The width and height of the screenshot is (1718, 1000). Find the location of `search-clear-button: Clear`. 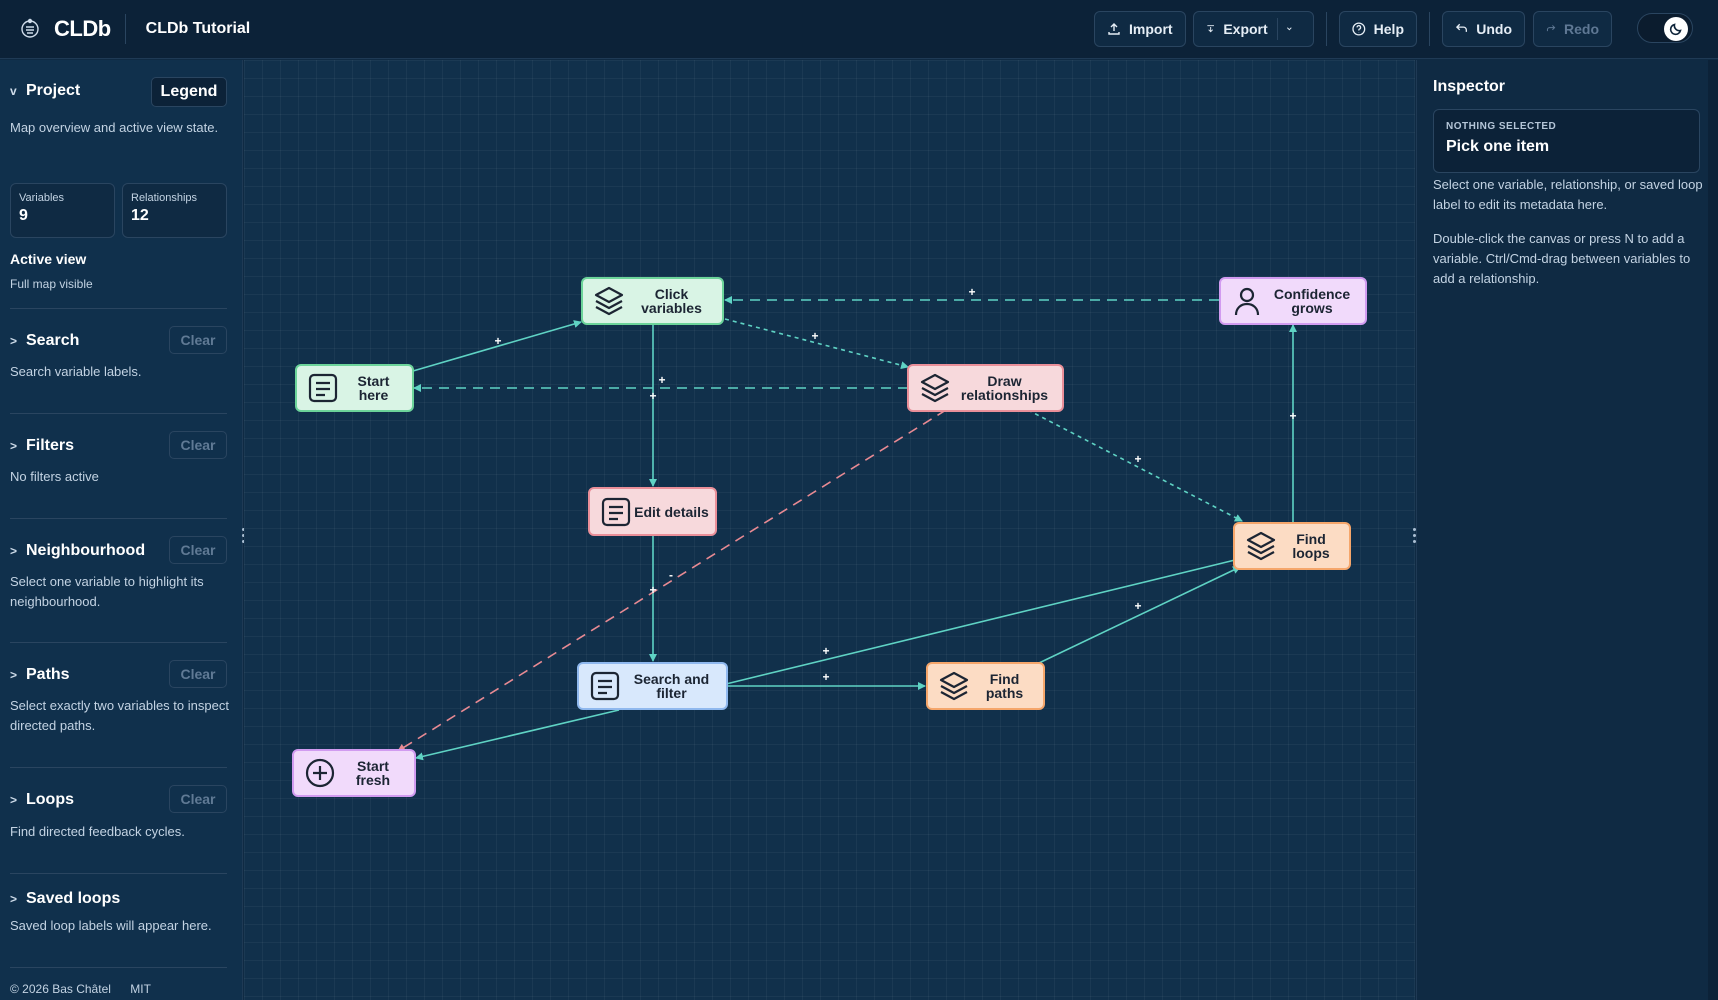

search-clear-button: Clear is located at coordinates (198, 340).